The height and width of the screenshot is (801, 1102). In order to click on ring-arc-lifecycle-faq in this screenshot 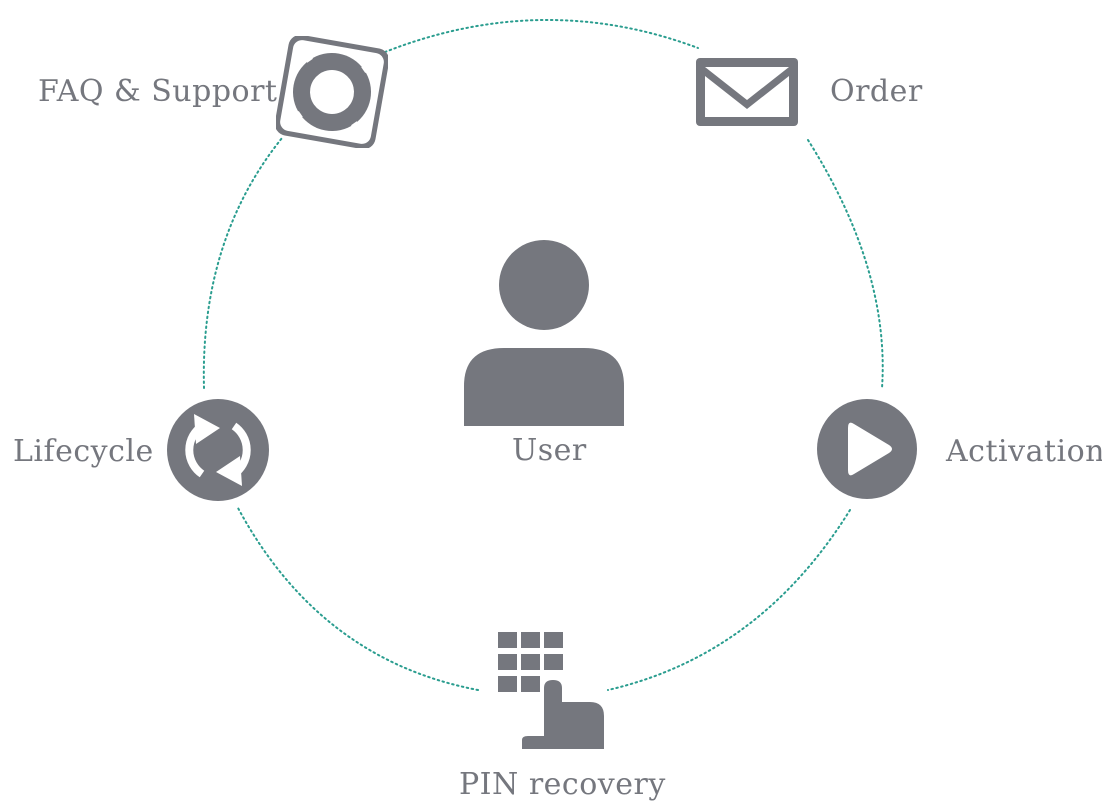, I will do `click(242, 263)`.